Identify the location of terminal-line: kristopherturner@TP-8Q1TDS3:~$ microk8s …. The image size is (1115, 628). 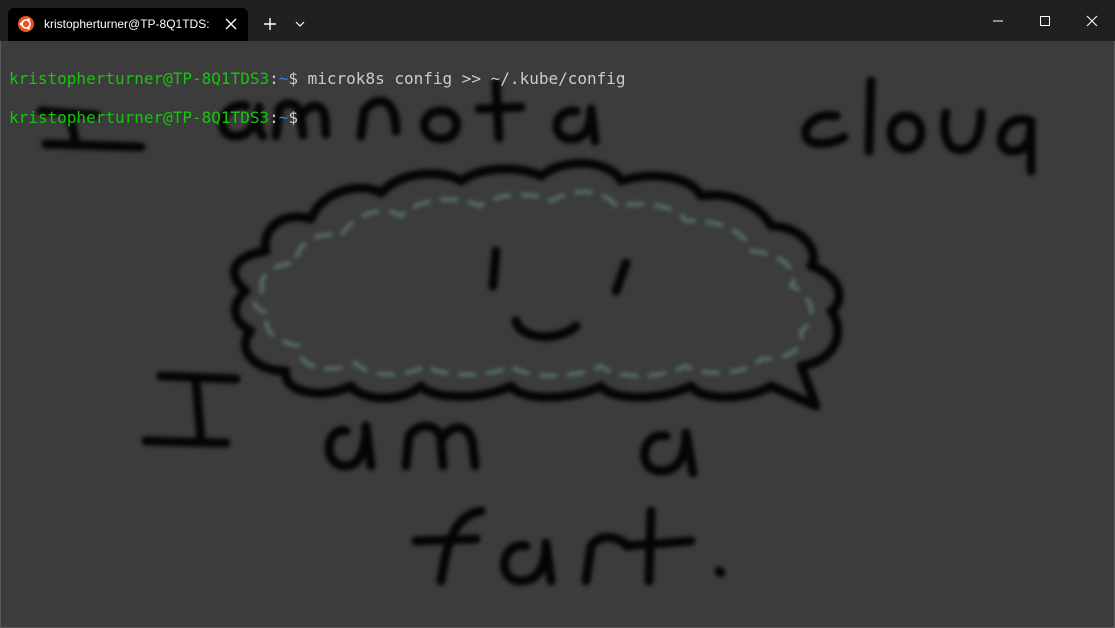
(317, 79).